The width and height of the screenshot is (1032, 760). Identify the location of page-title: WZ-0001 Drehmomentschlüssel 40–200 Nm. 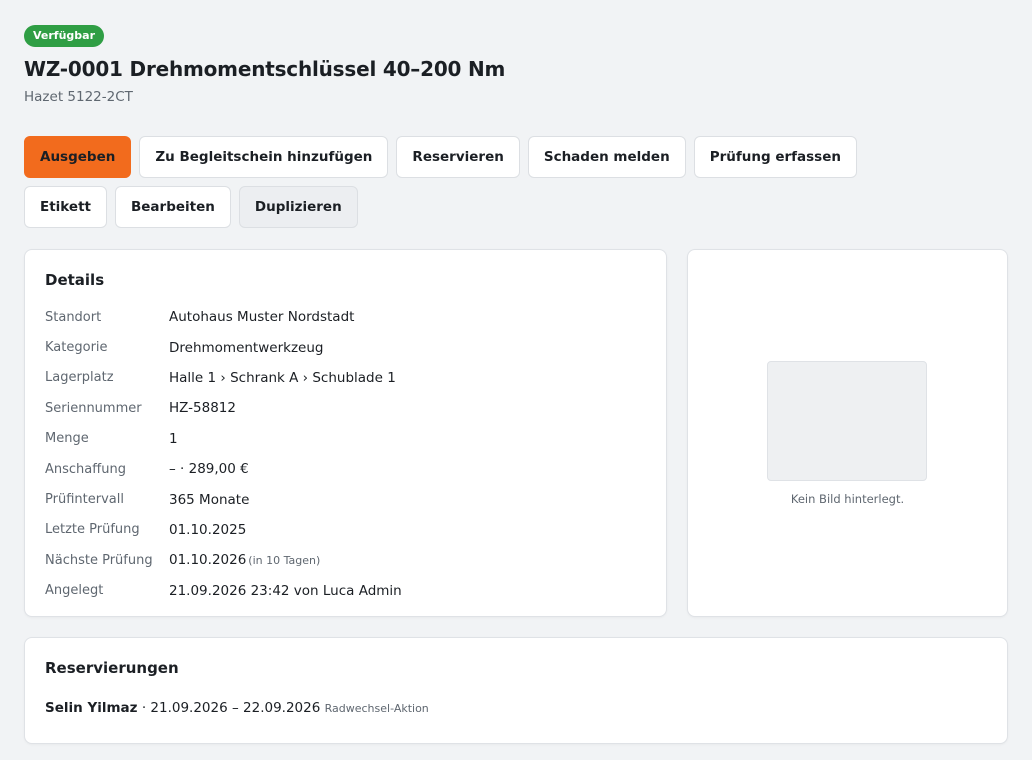
(265, 69).